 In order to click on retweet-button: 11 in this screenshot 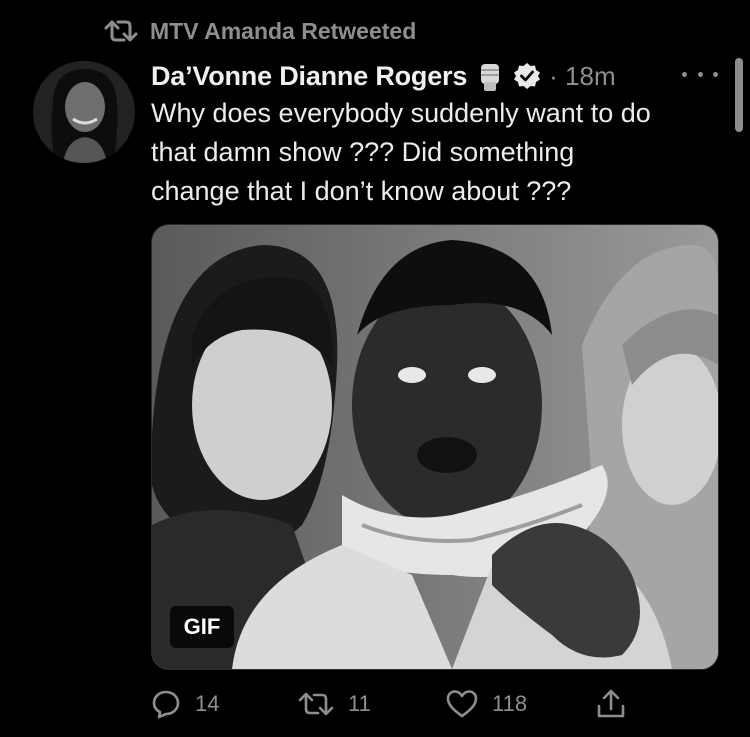, I will do `click(334, 704)`.